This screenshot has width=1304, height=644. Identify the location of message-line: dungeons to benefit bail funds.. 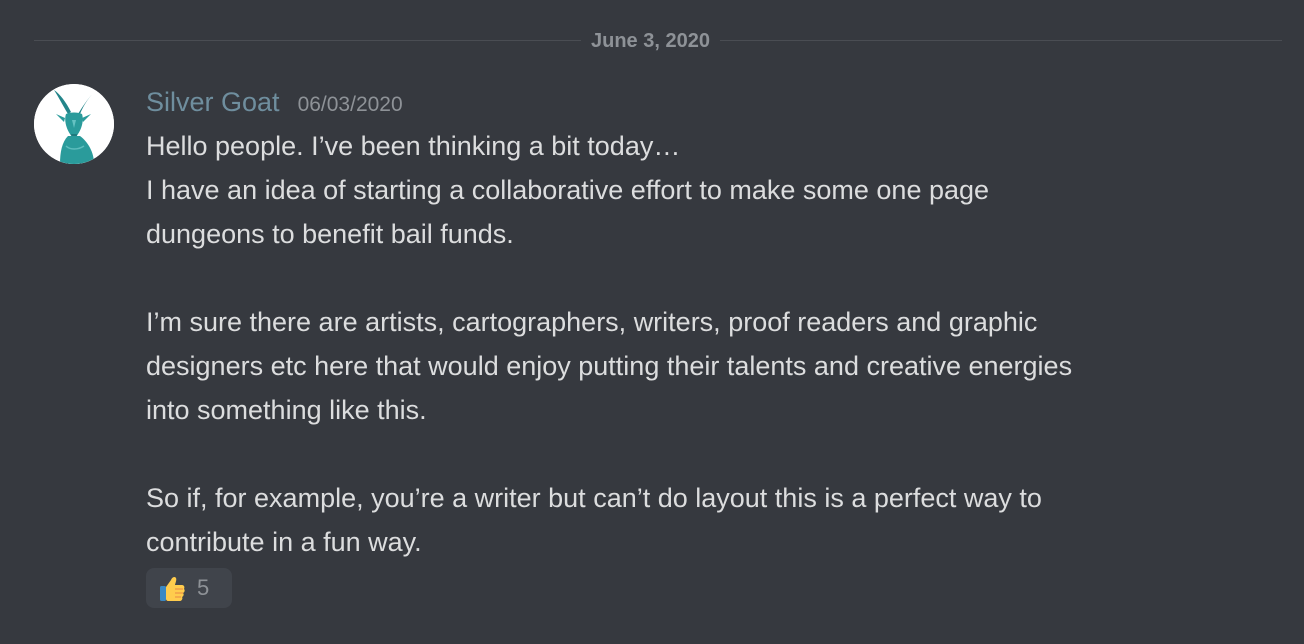
(330, 234).